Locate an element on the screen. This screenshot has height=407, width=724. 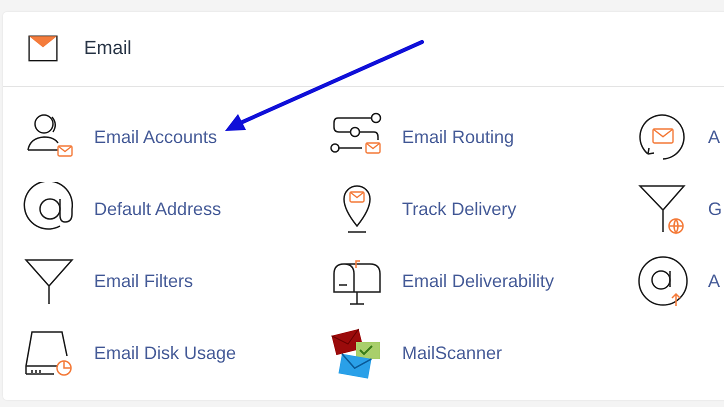
email-tool-link: Email Deliverability is located at coordinates (483, 281).